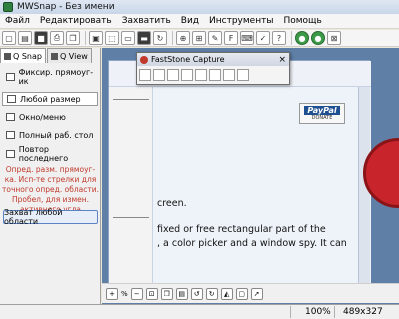  I want to click on zoom-icon: ⊕, so click(183, 38).